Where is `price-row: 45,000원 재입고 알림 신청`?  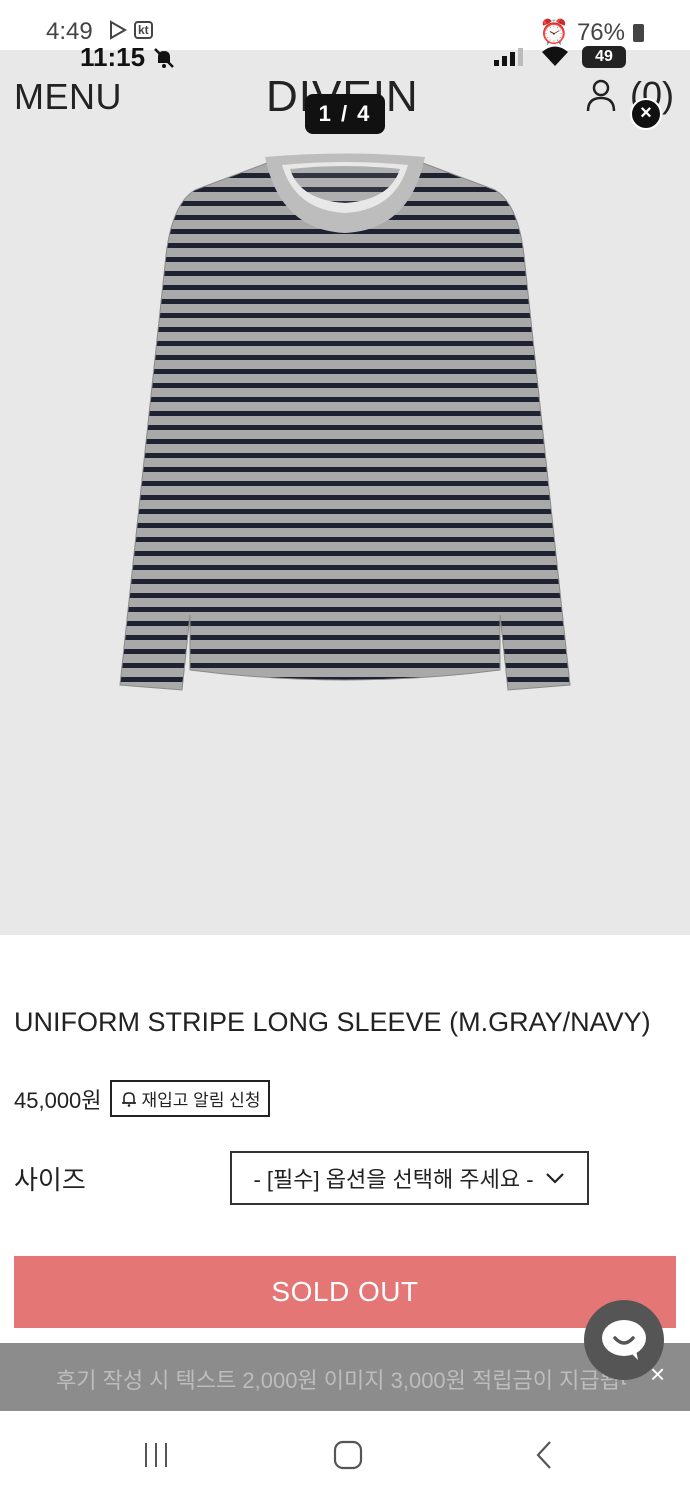 price-row: 45,000원 재입고 알림 신청 is located at coordinates (142, 1098).